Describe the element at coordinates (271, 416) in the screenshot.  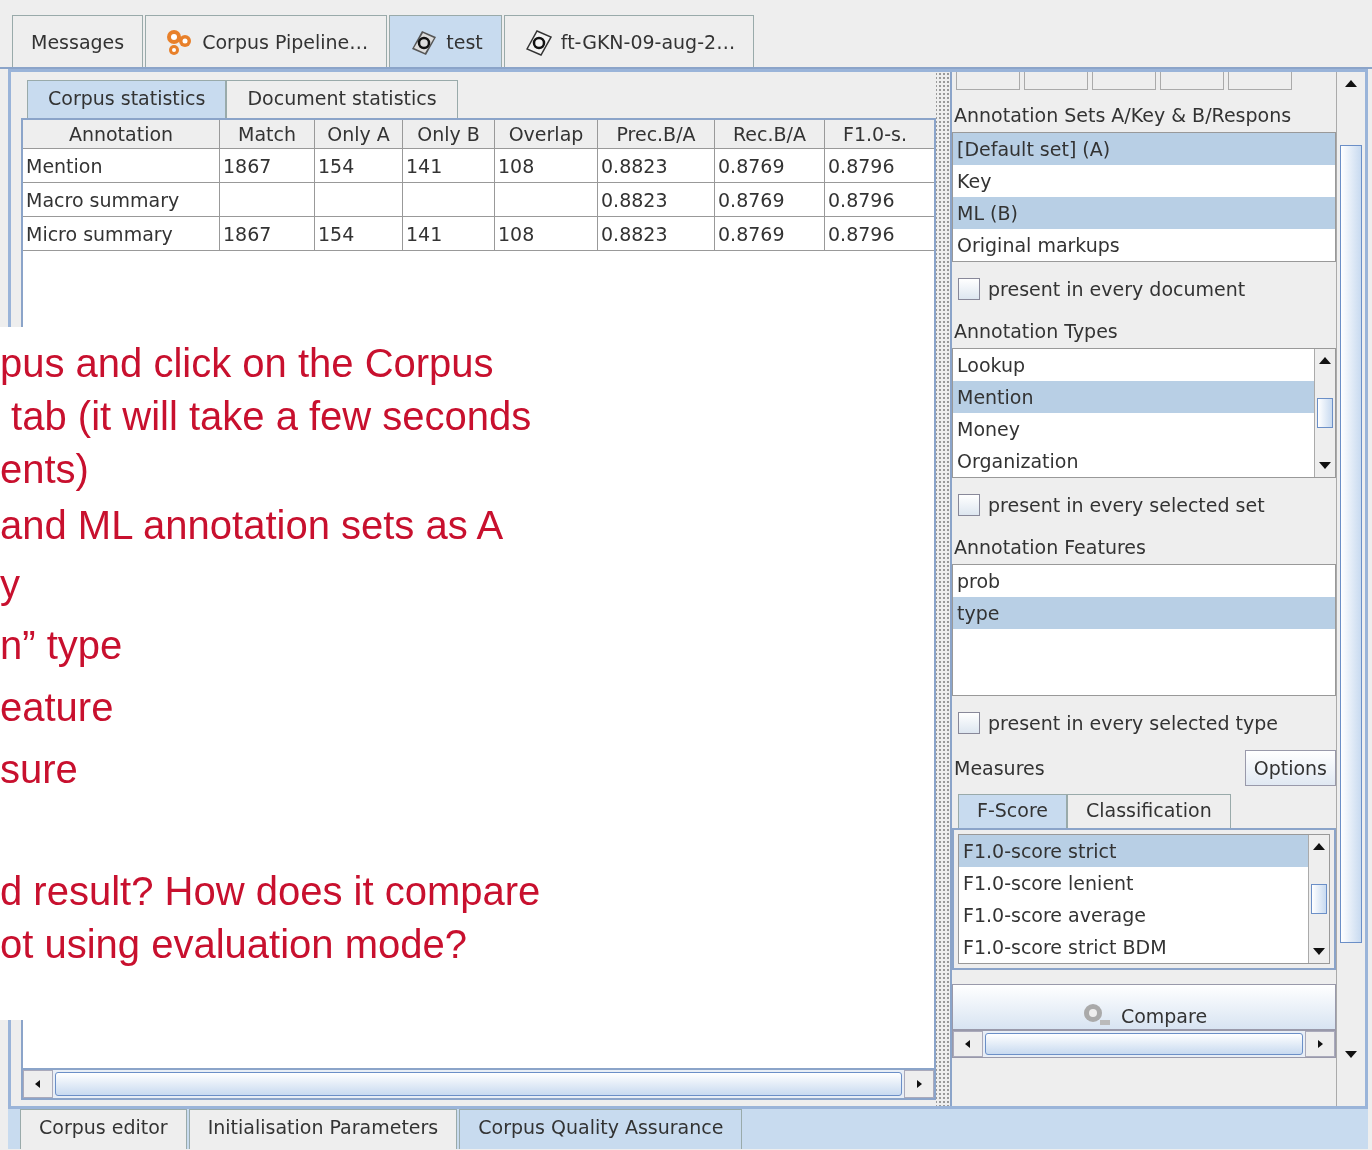
I see `slide-text: tab (it will take a few seconds` at that location.